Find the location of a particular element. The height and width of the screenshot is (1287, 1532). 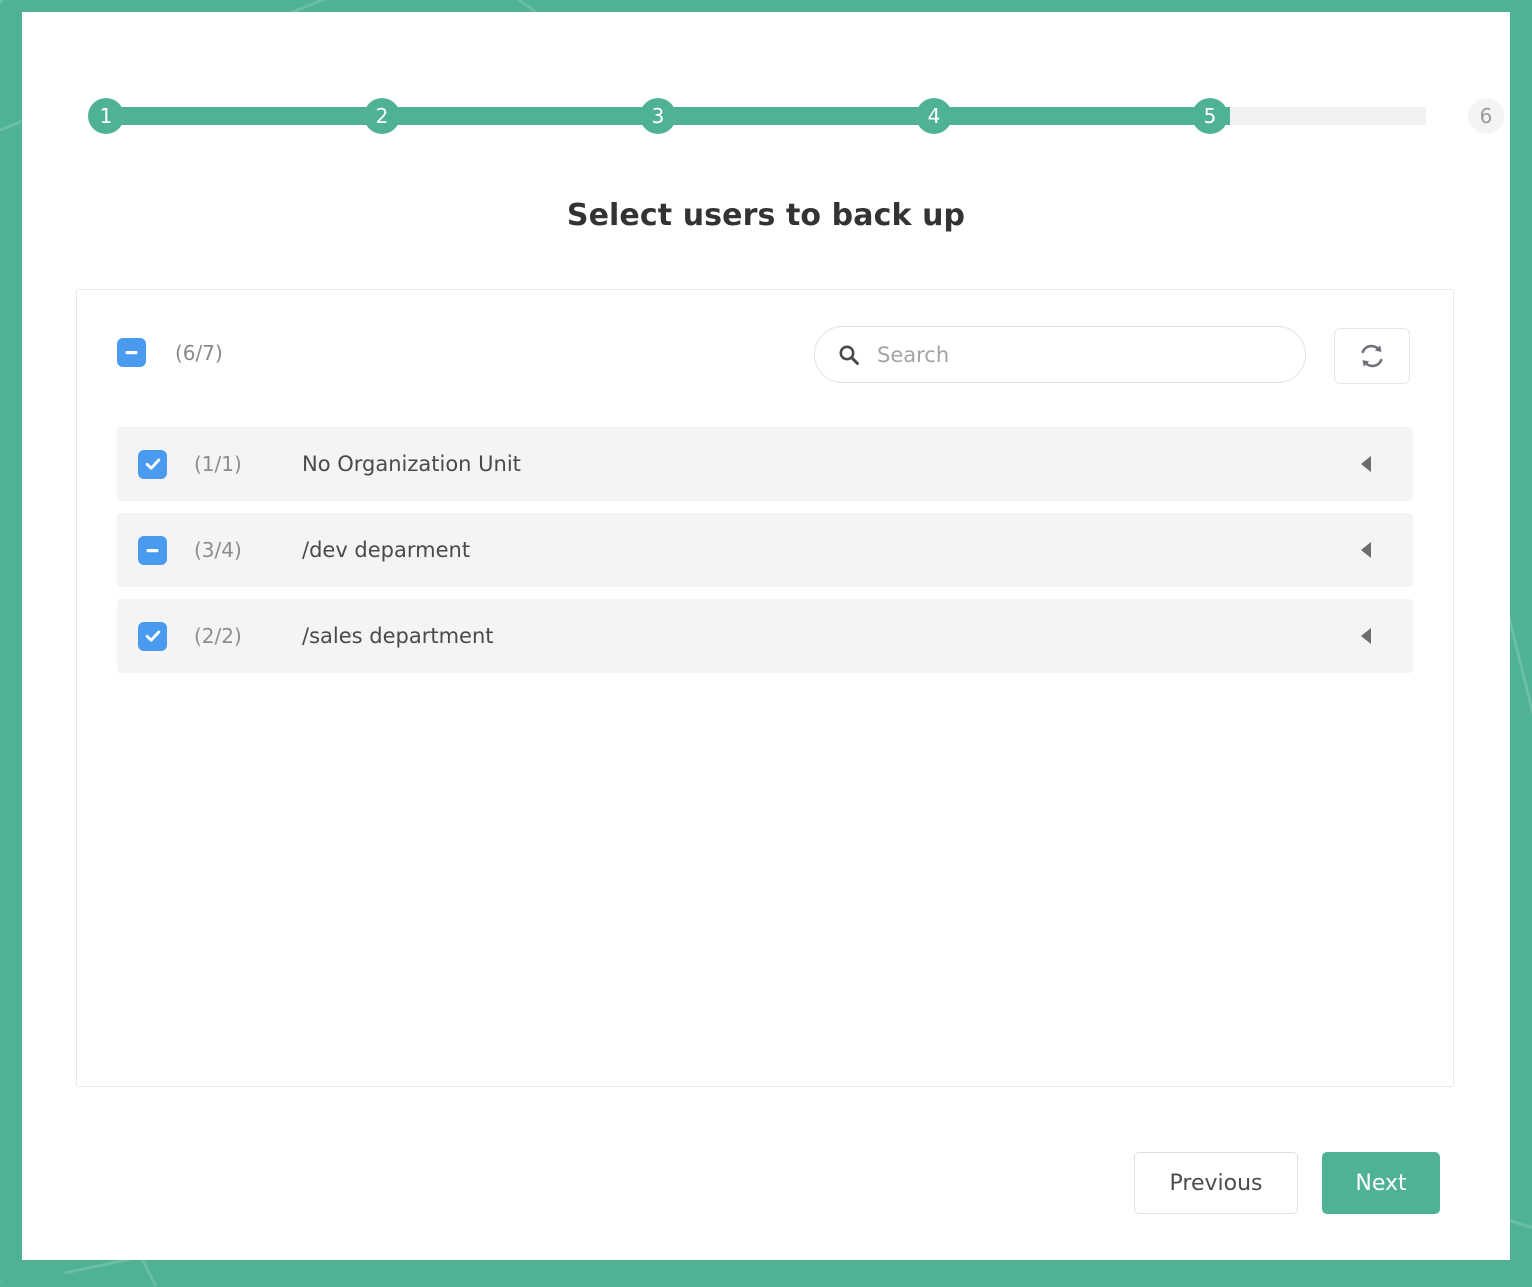

stepper-step-4-label: 4 is located at coordinates (934, 116).